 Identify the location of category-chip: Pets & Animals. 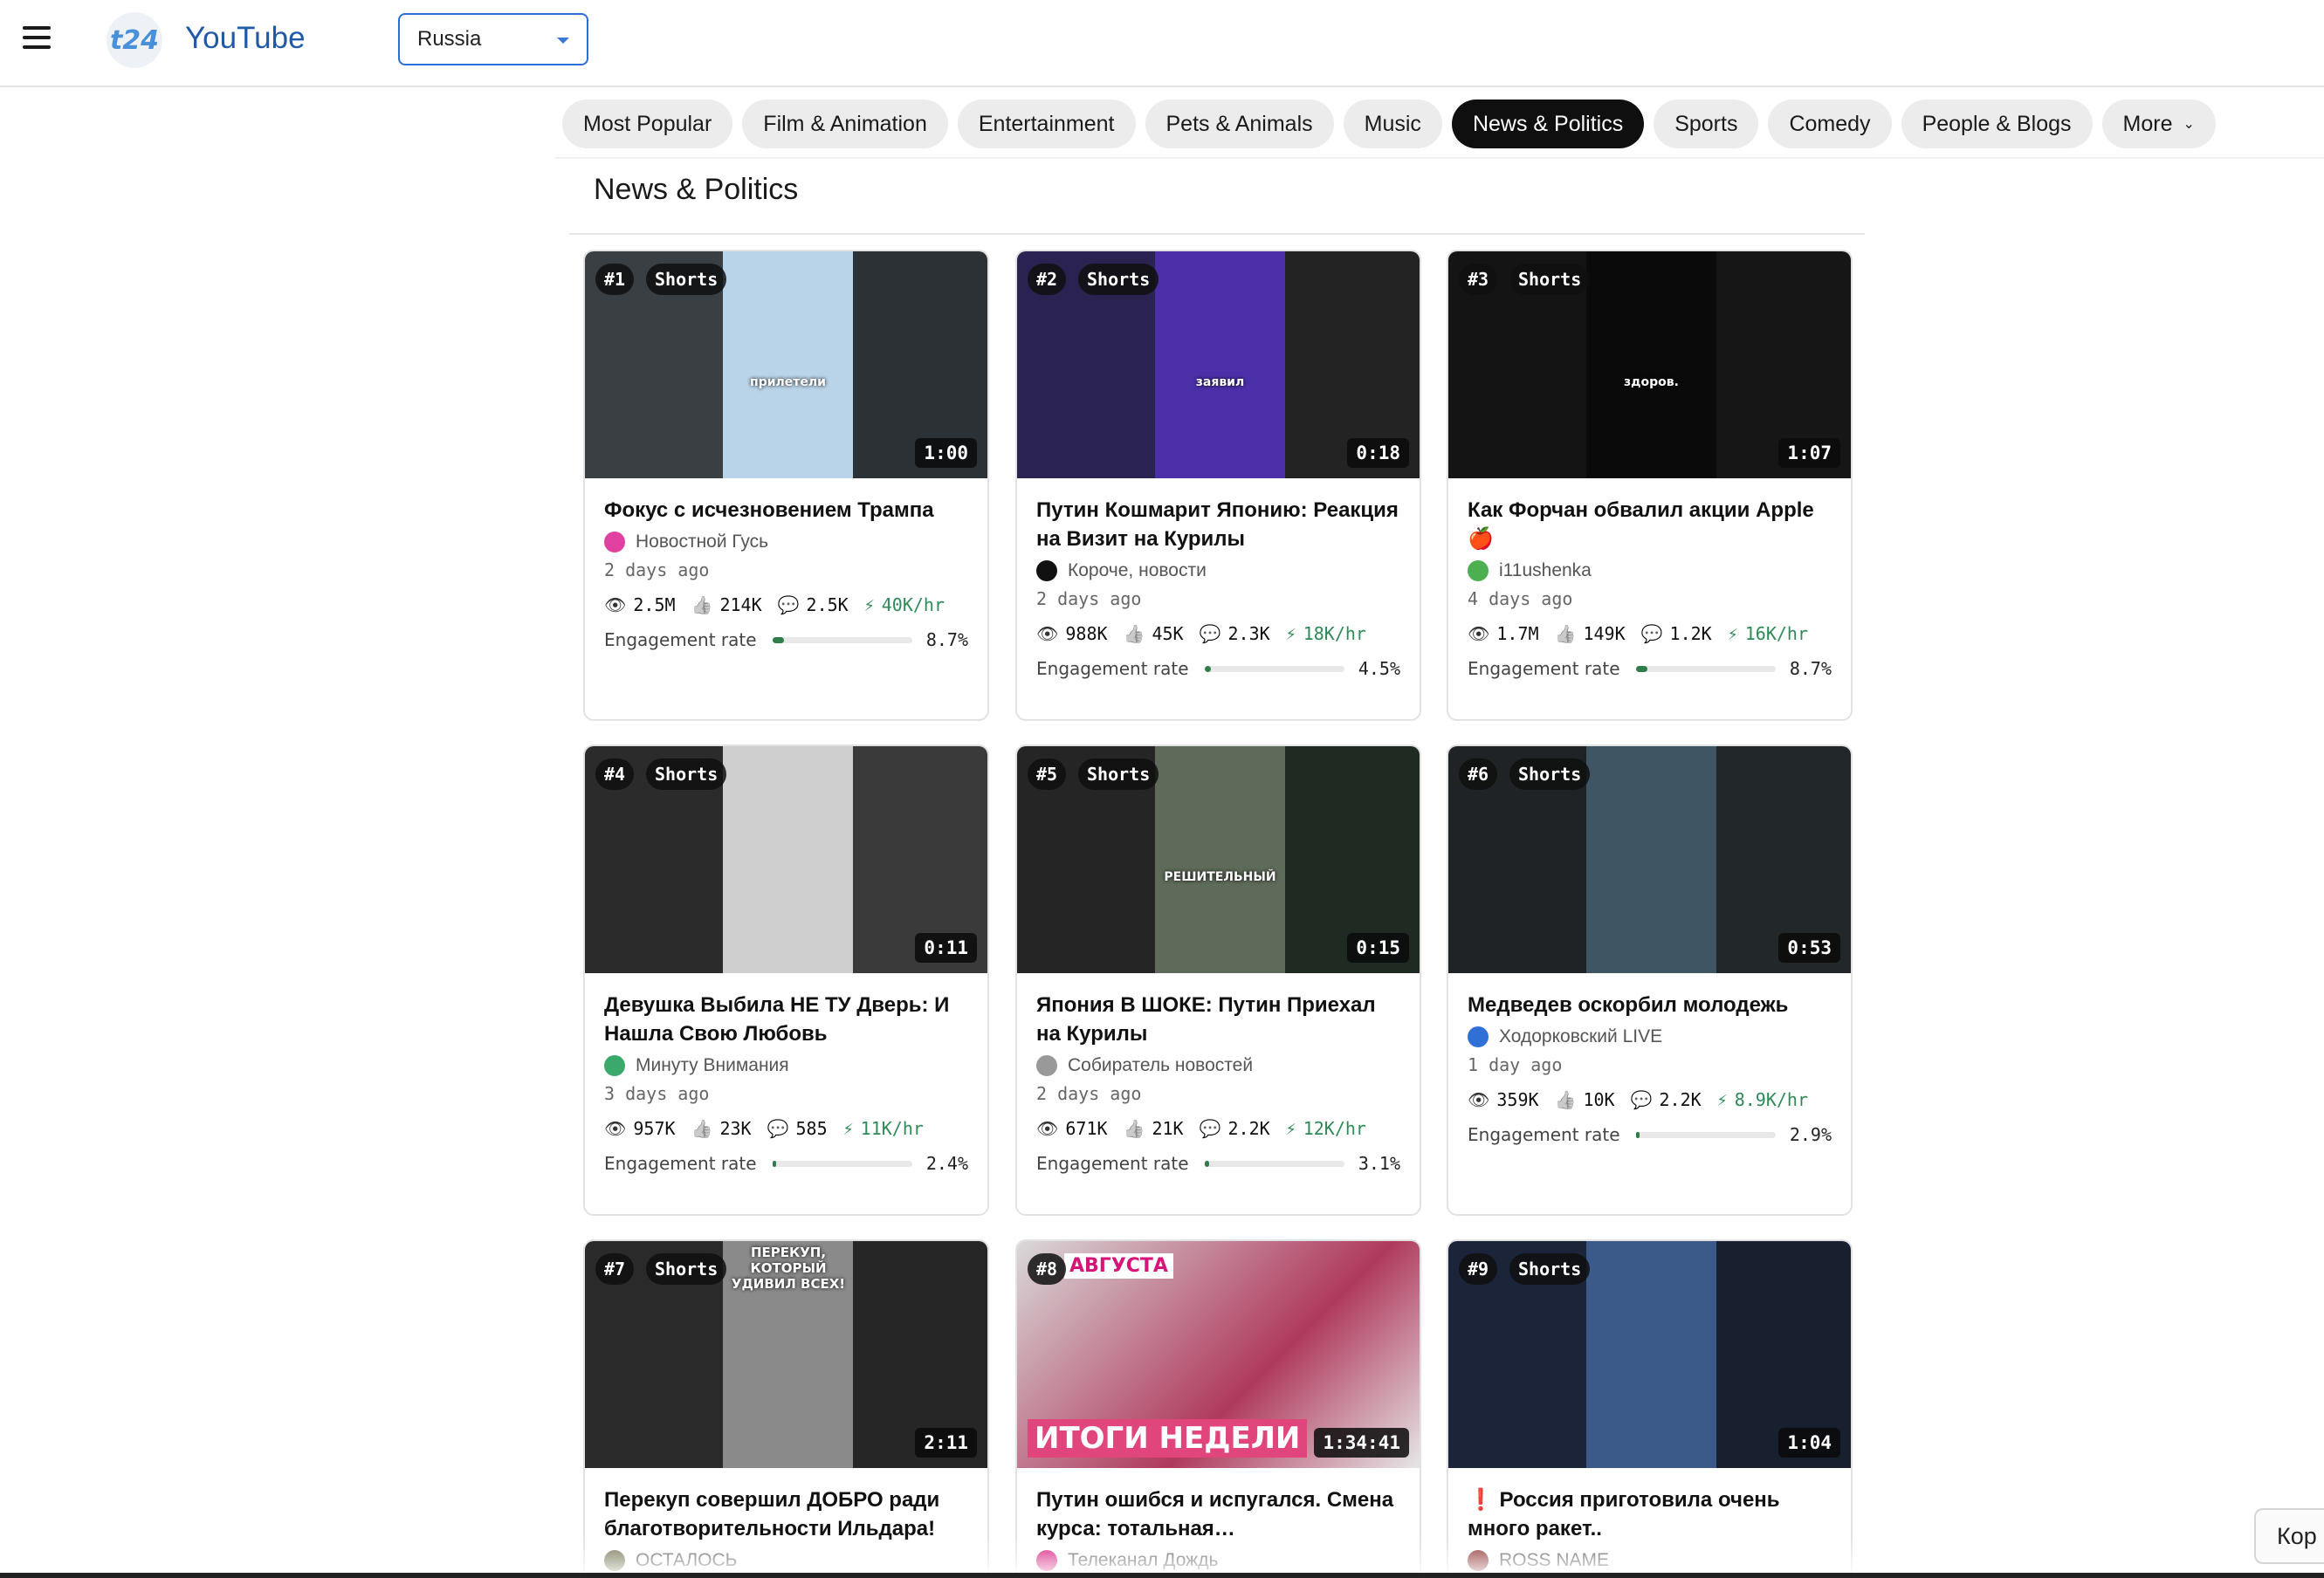
(1239, 123).